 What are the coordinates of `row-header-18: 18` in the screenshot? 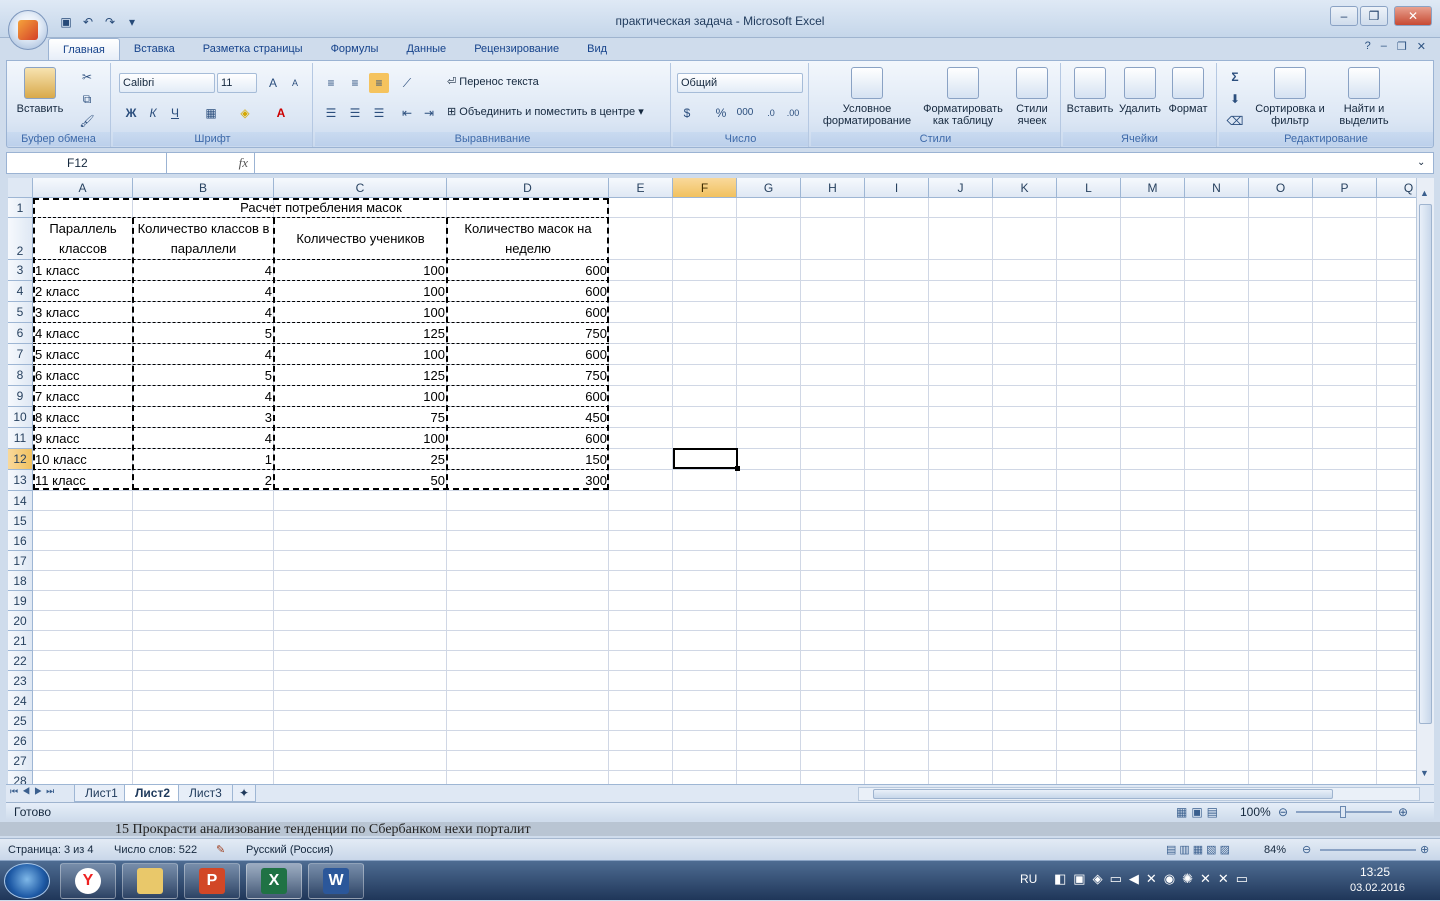 It's located at (20, 581).